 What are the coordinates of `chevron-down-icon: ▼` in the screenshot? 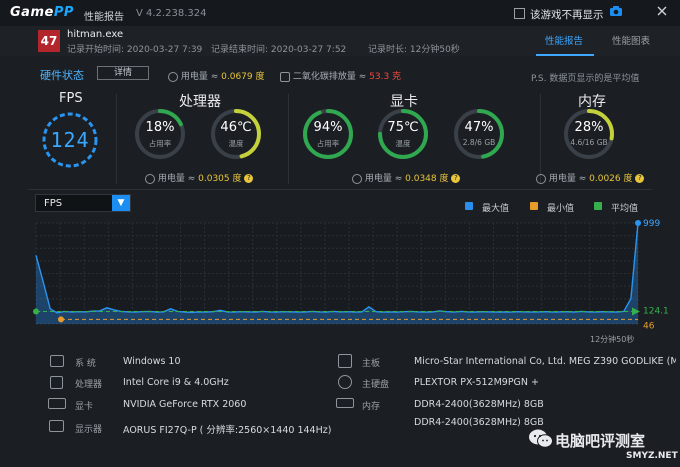 It's located at (121, 203).